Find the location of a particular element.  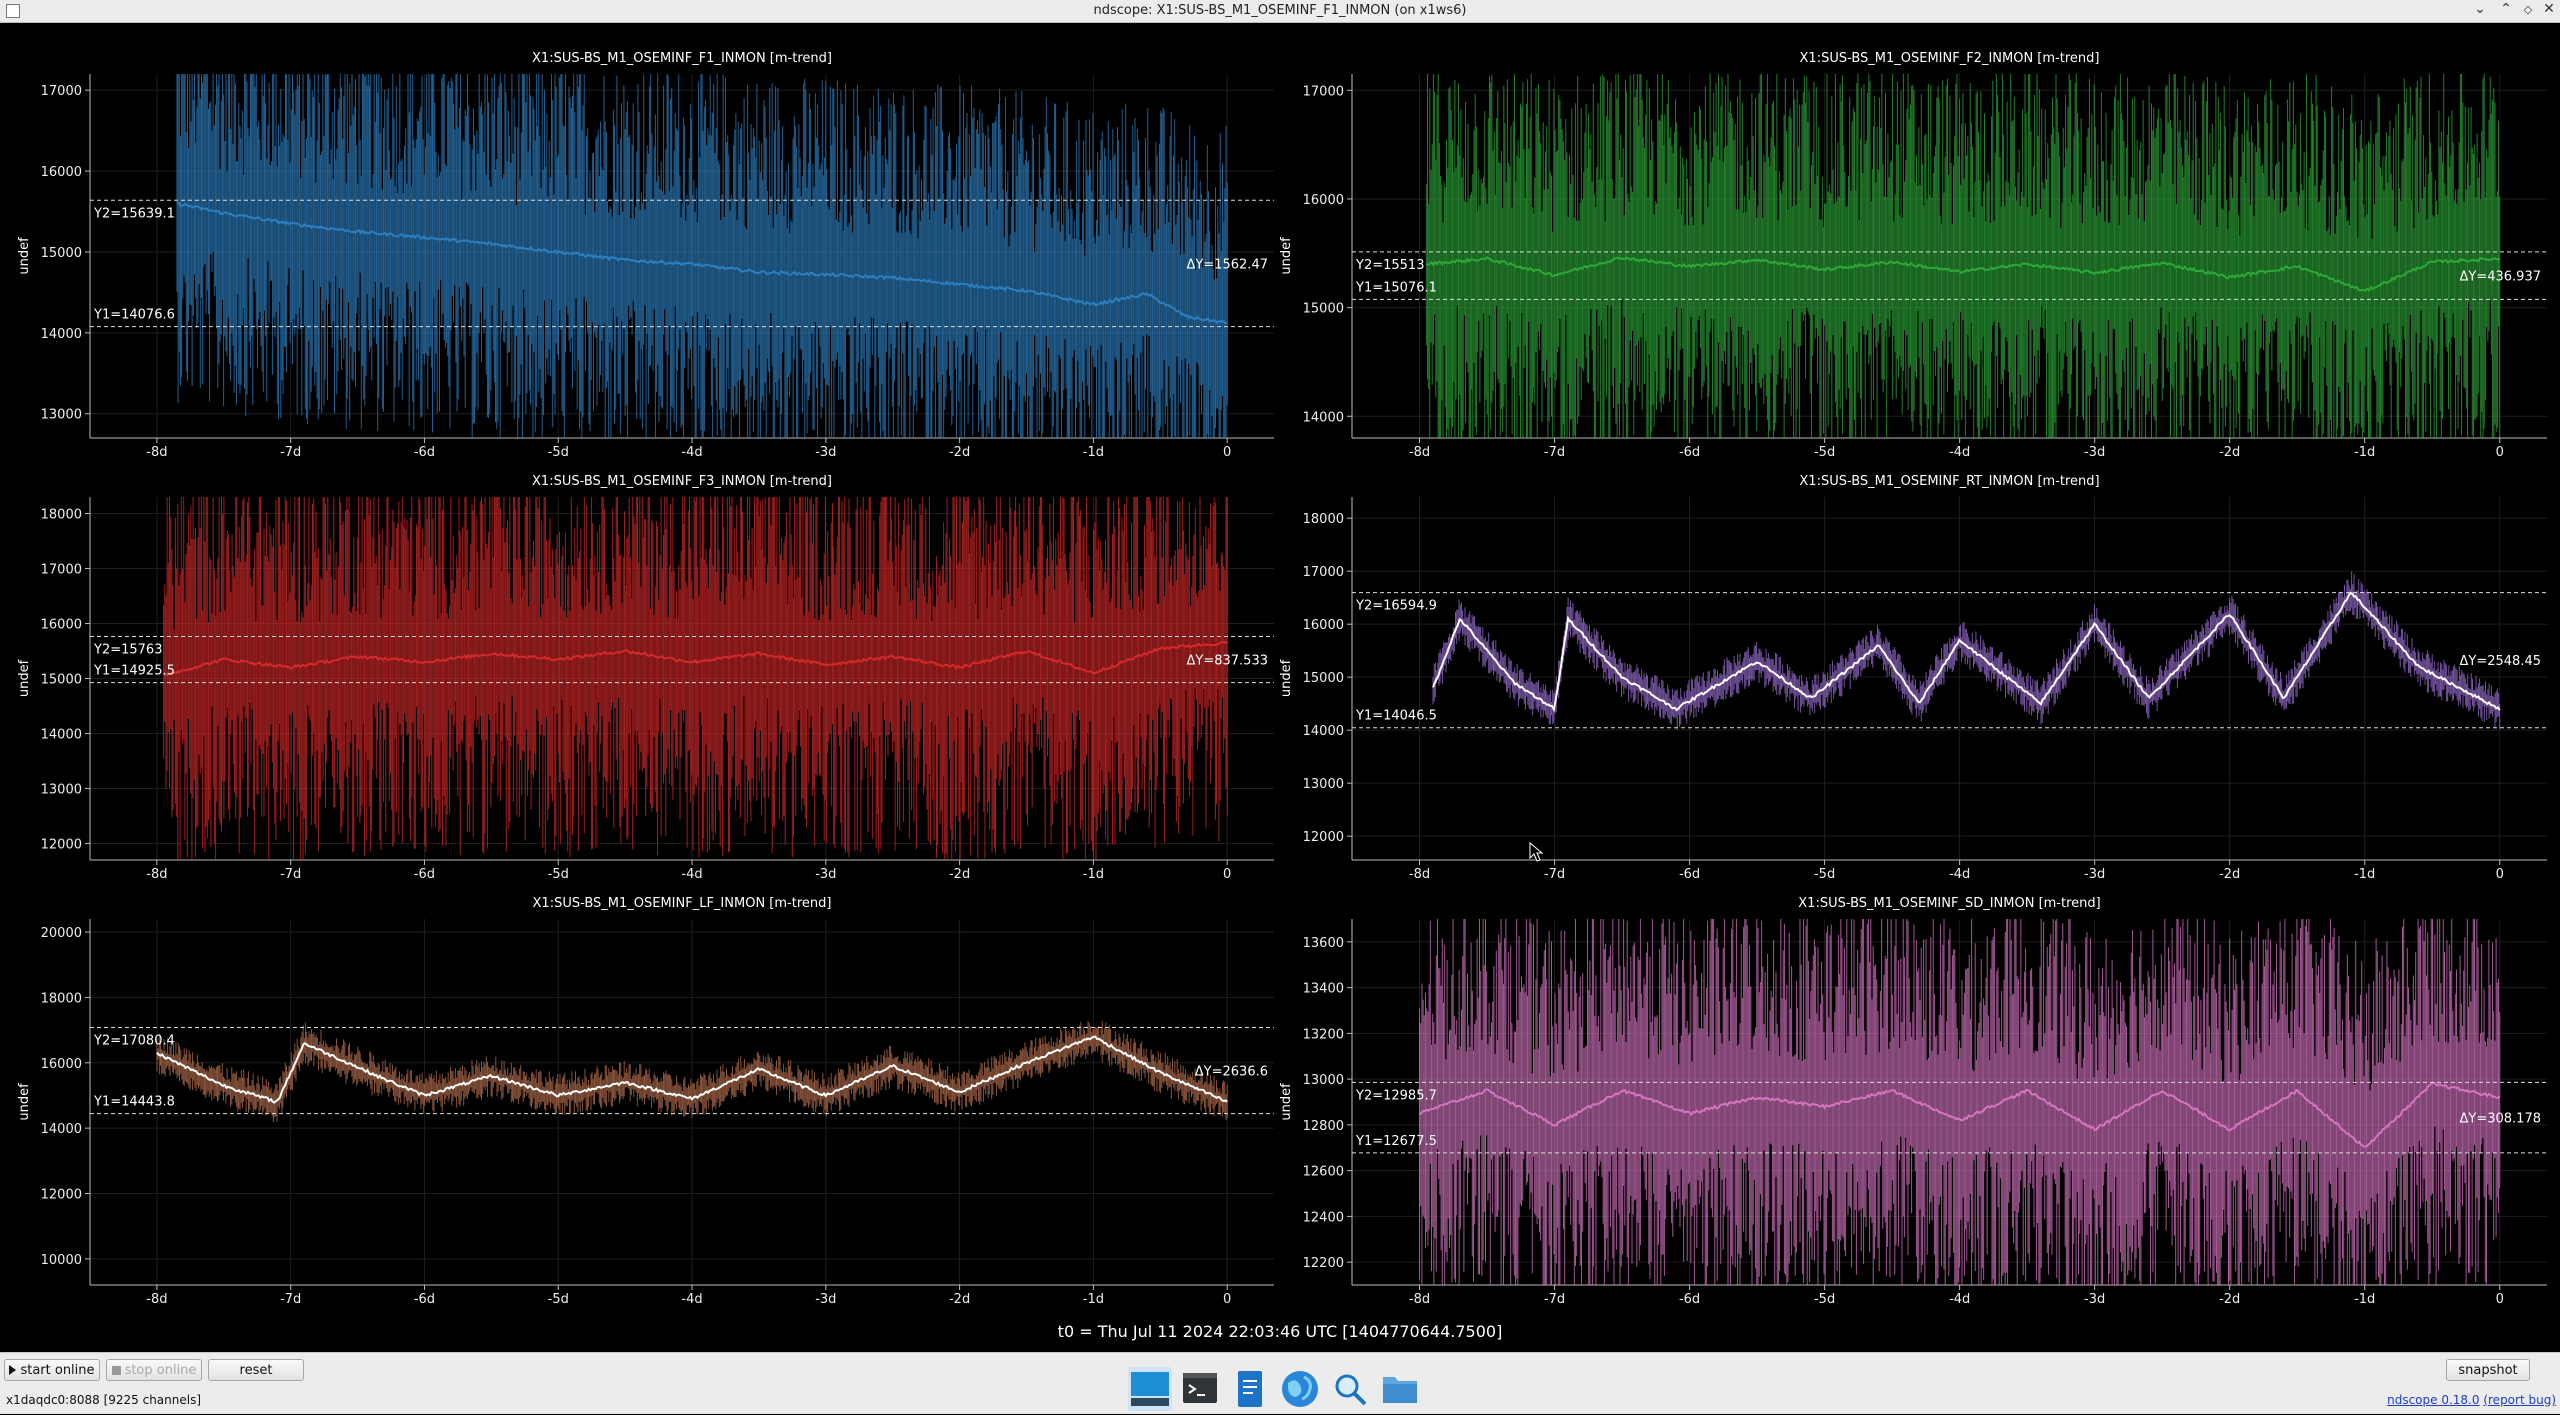

chart-title: X1:SUS-BS_M1_OSEMINF_SD_INMON [m-trend] is located at coordinates (1949, 903).